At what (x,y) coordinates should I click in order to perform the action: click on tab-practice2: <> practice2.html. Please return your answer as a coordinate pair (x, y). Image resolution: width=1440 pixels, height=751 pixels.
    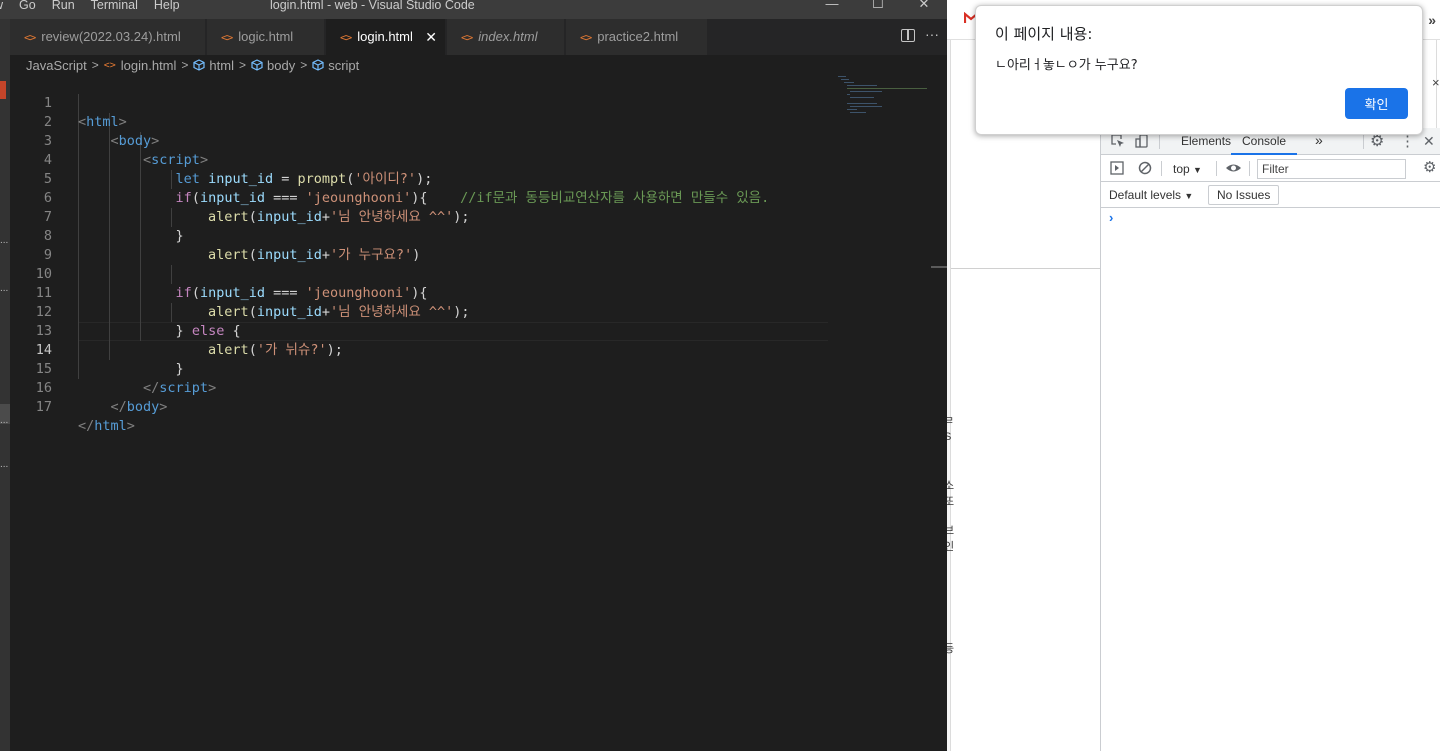
    Looking at the image, I should click on (637, 37).